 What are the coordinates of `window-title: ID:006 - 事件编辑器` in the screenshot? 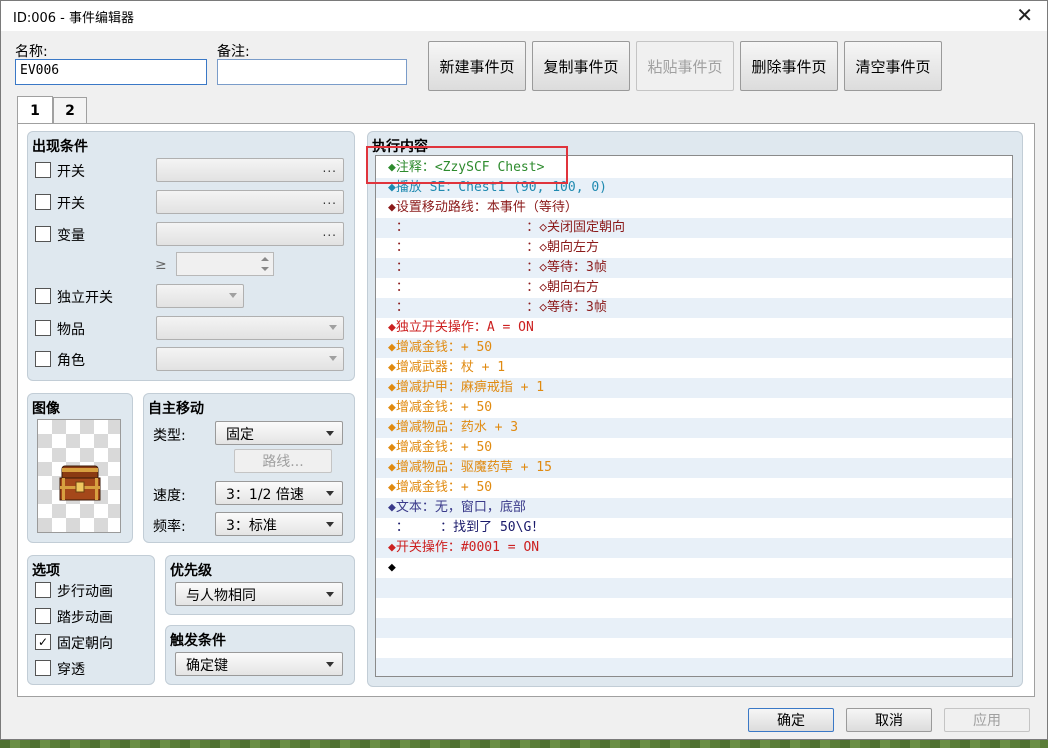 It's located at (73, 18).